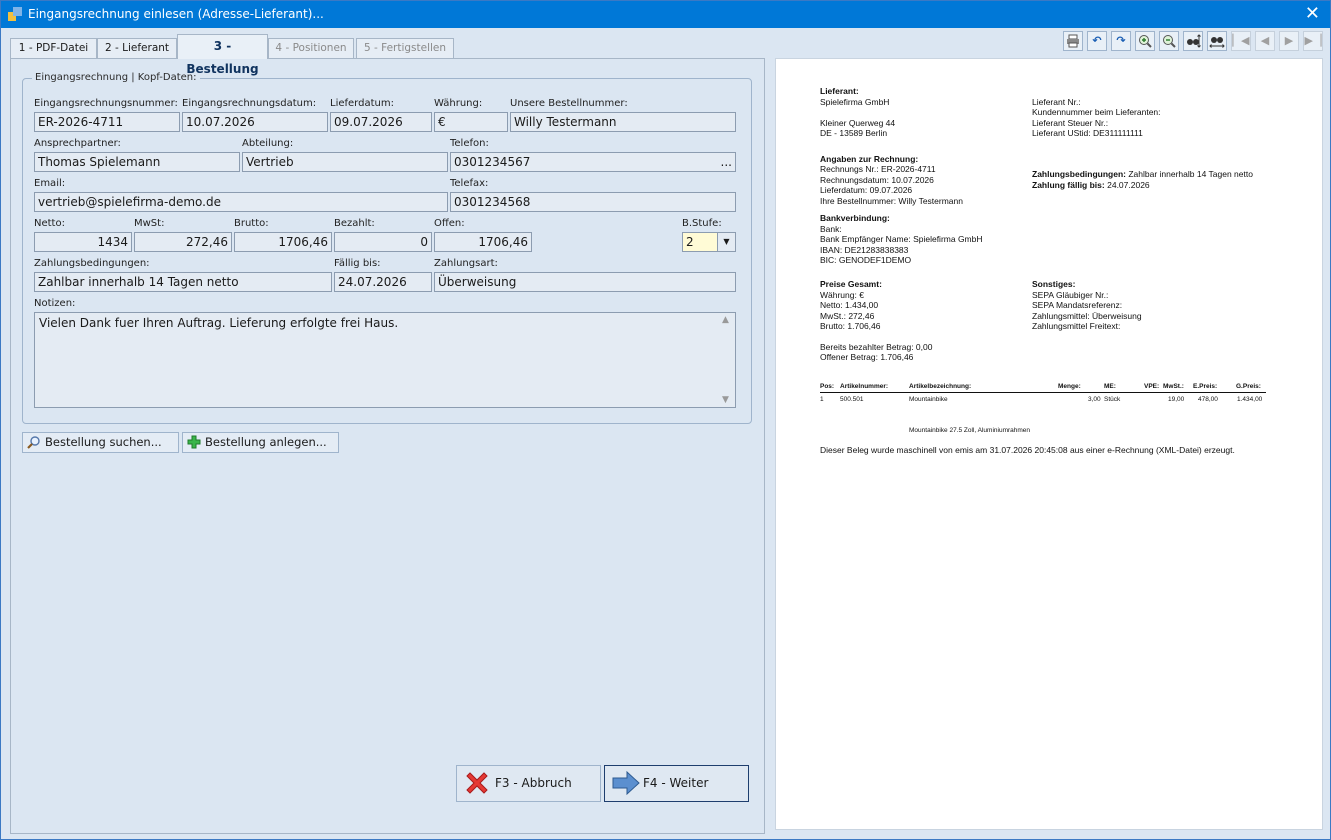 This screenshot has width=1331, height=840. What do you see at coordinates (970, 430) in the screenshot?
I see `pv-row-detail: Mountainbike 27.5 Zoll, Aluminiumrahmen` at bounding box center [970, 430].